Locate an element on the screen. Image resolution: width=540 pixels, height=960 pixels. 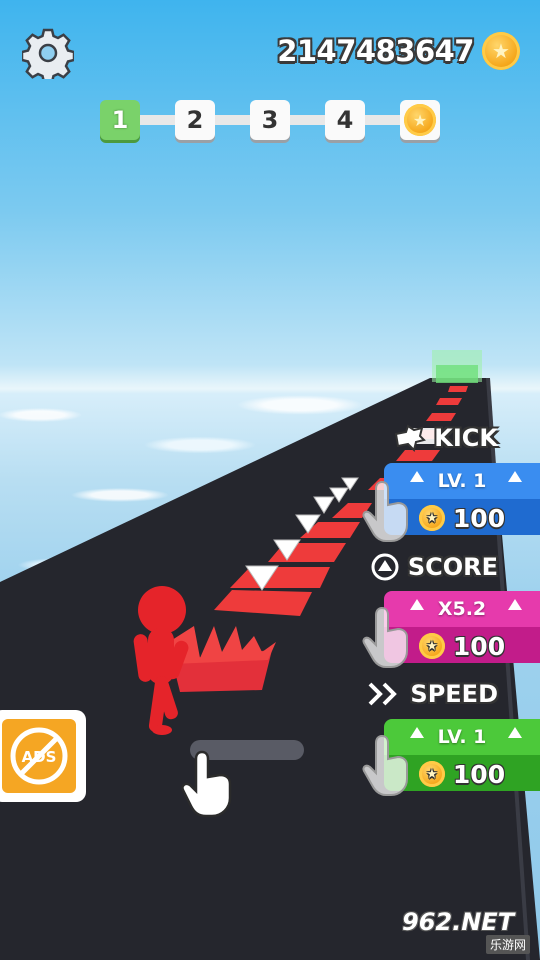
no-ads-icon: ADS is located at coordinates (39, 756).